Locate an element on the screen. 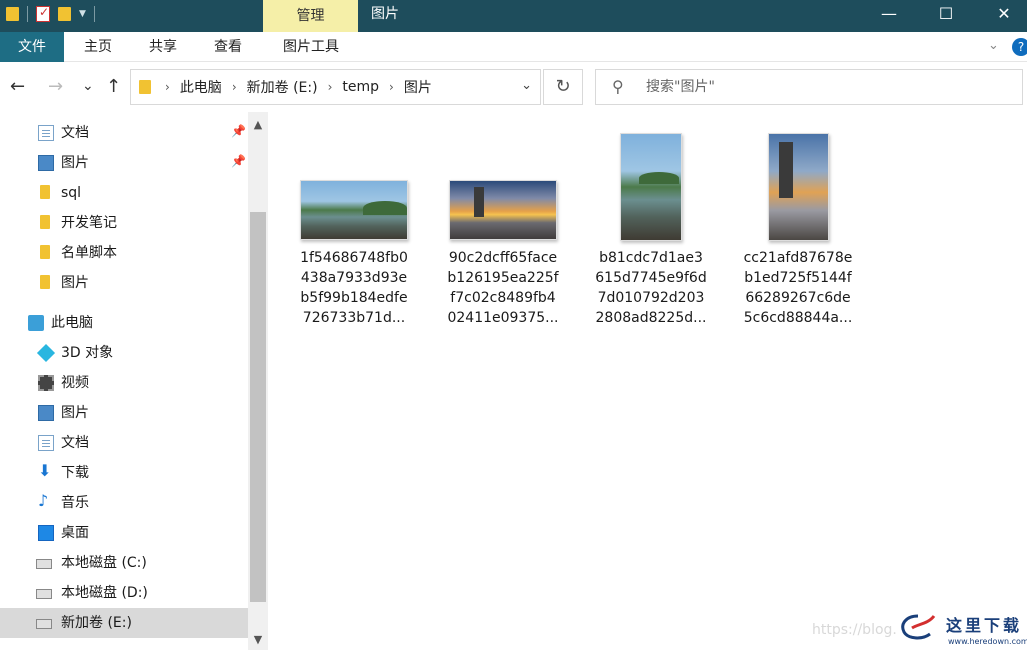 This screenshot has height=650, width=1027. forward-button: → is located at coordinates (55, 86).